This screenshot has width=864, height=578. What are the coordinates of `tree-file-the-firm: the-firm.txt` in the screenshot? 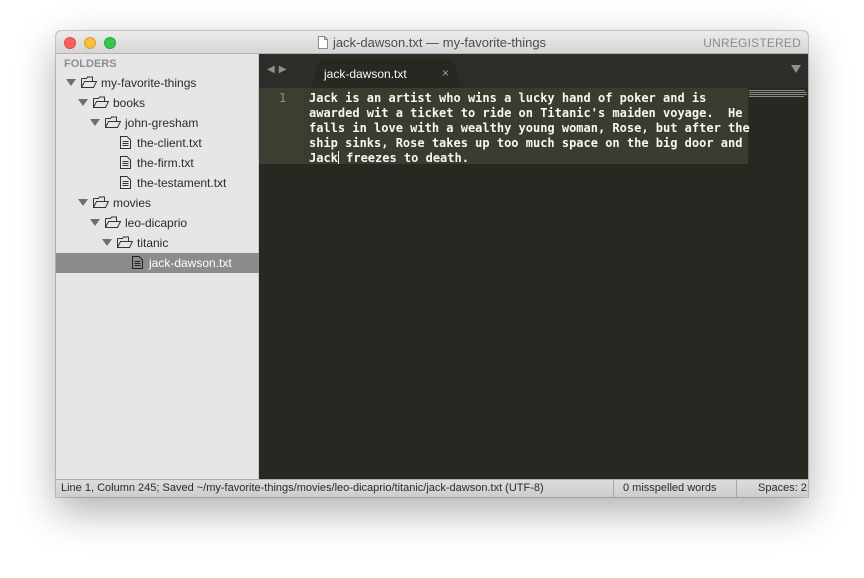 It's located at (157, 163).